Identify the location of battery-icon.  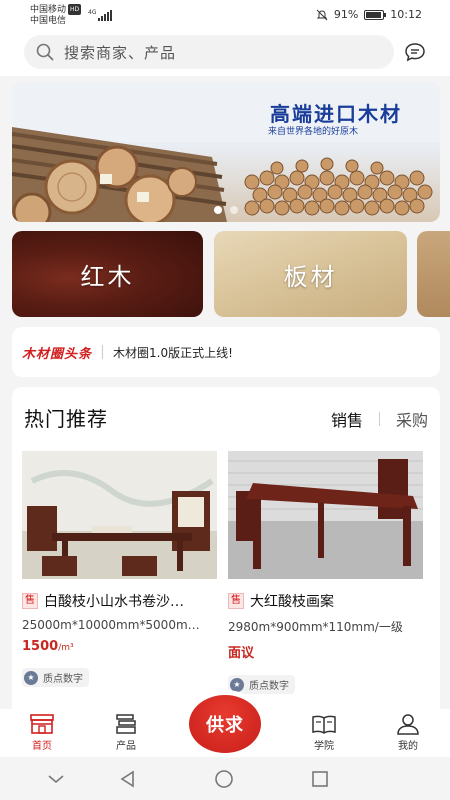
(375, 14).